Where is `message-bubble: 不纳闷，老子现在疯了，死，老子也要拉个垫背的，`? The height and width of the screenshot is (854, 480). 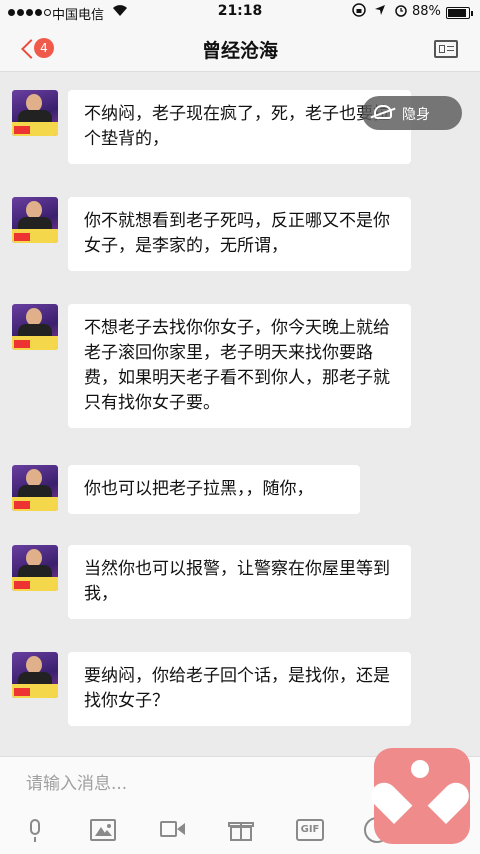
message-bubble: 不纳闷，老子现在疯了，死，老子也要拉个垫背的， is located at coordinates (239, 127).